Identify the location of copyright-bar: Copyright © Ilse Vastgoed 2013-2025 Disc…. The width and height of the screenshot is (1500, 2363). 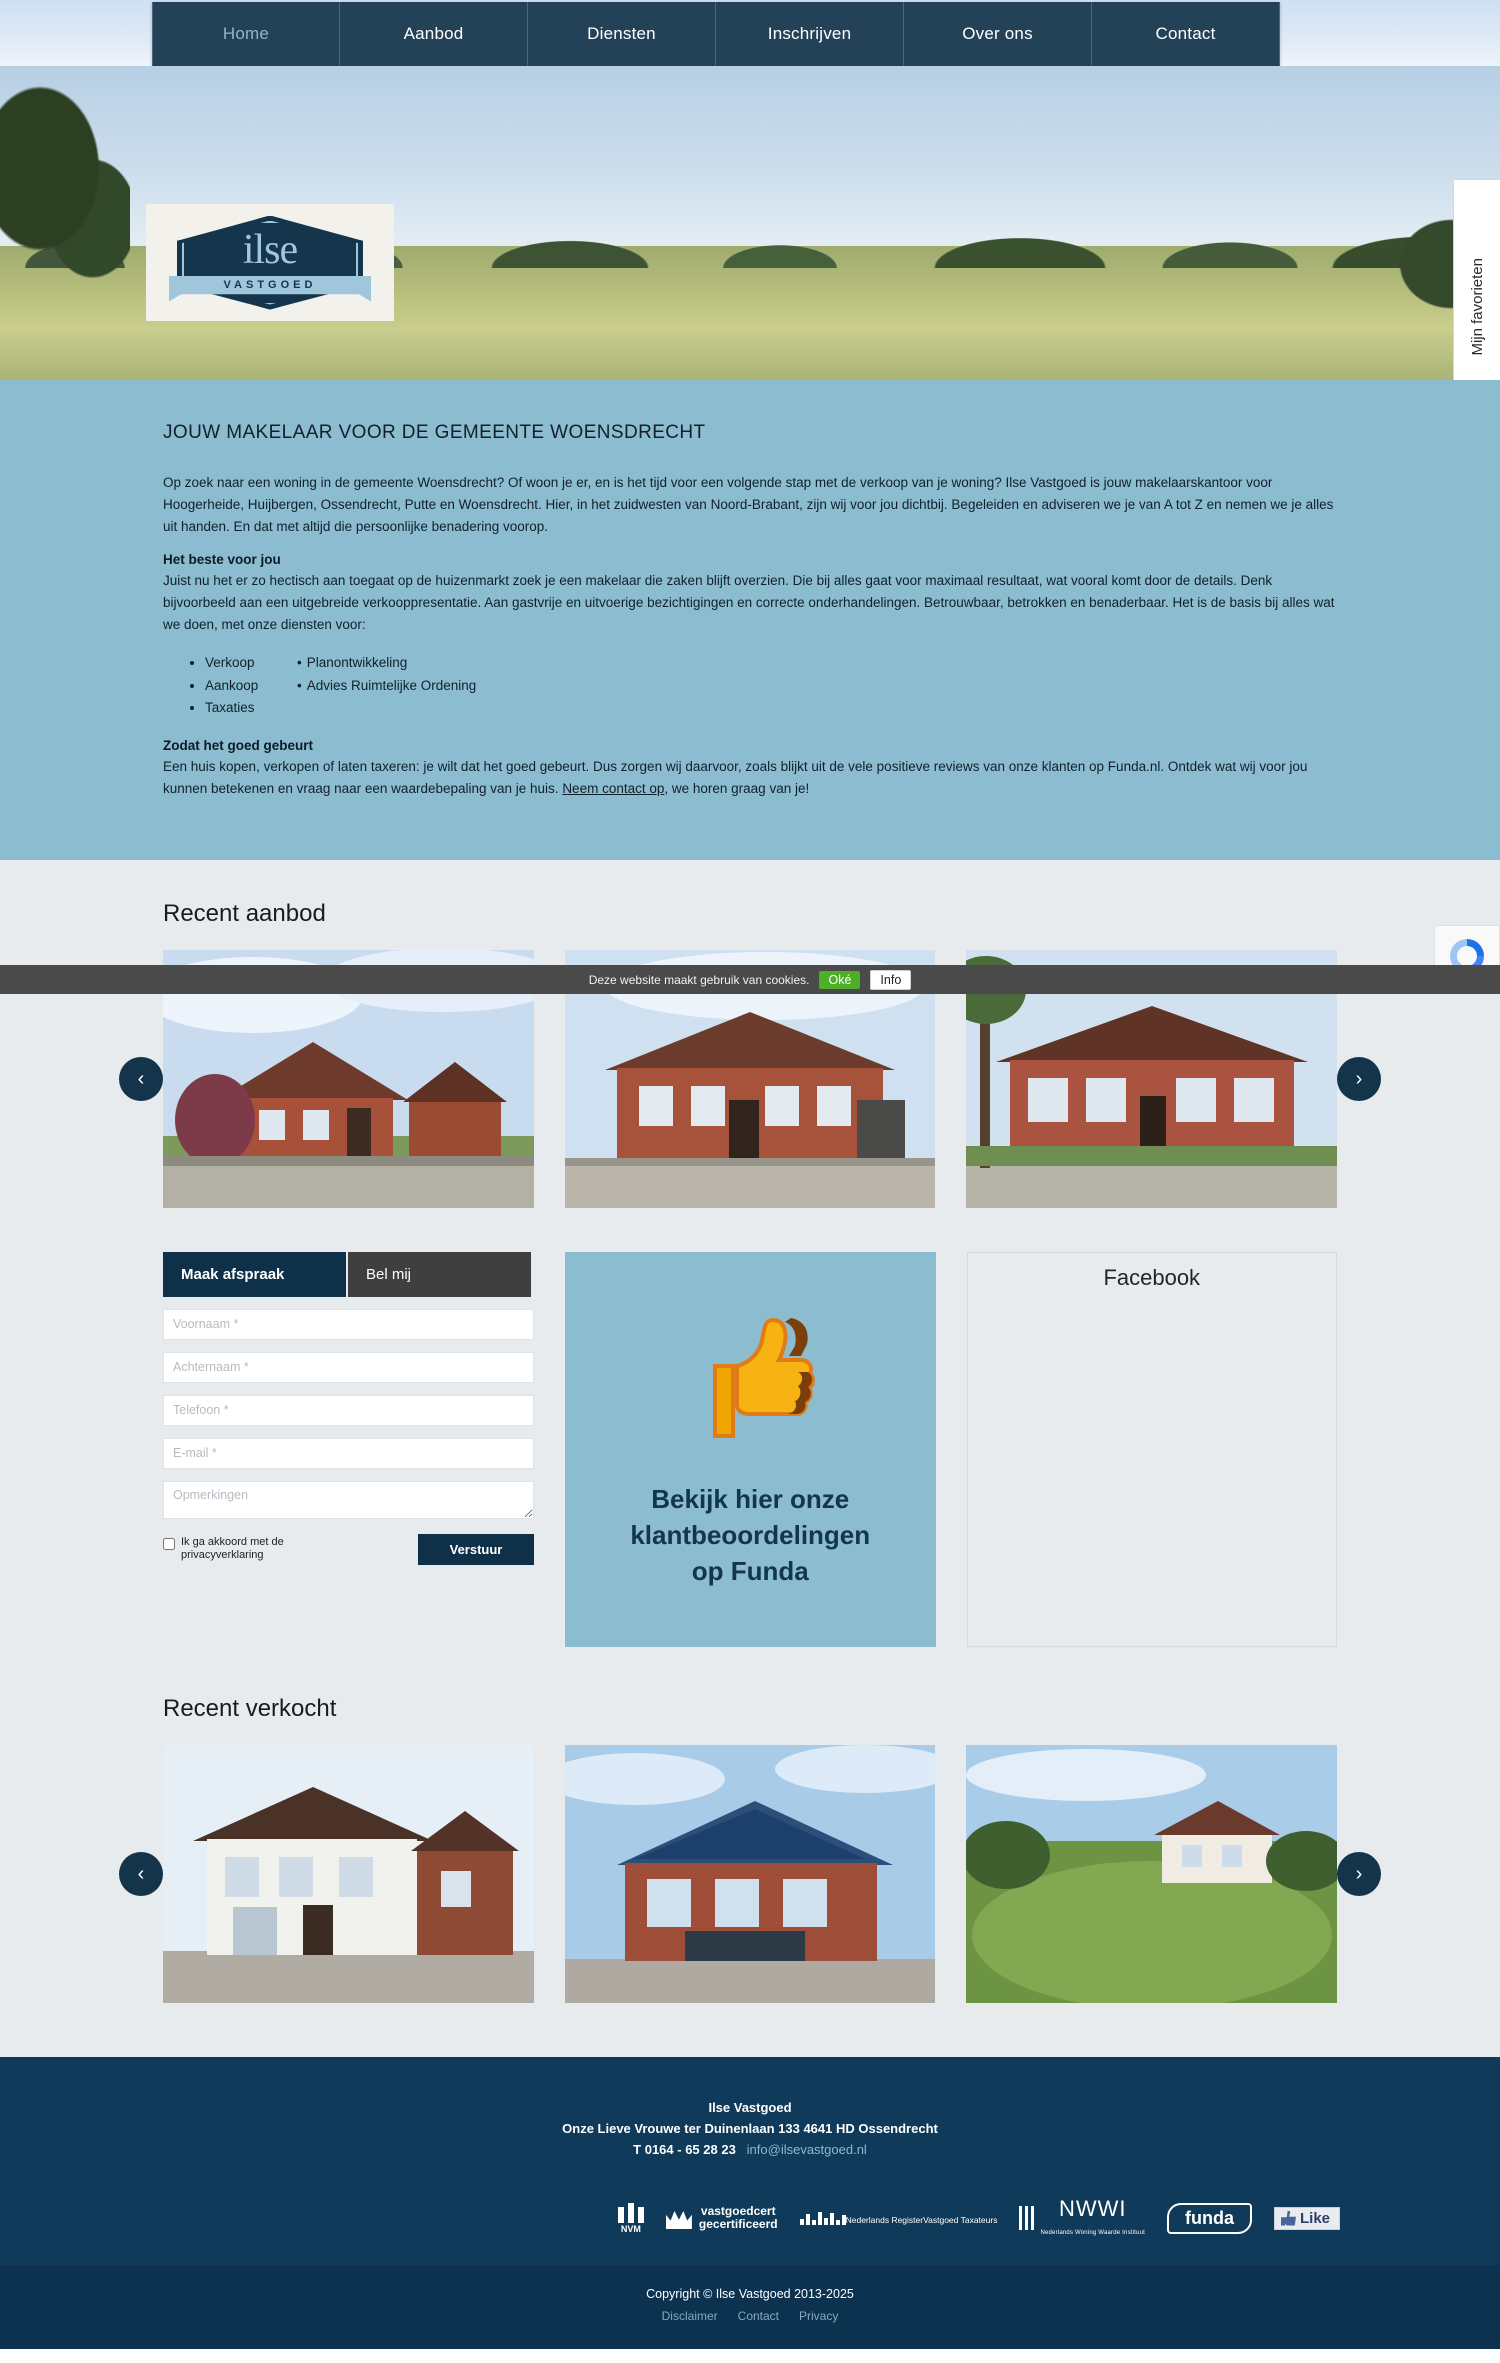
(750, 2306).